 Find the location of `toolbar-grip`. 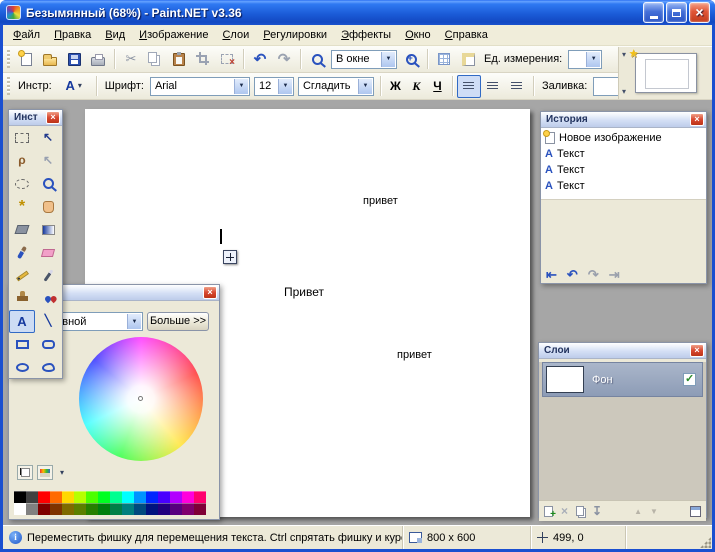

toolbar-grip is located at coordinates (8, 86).